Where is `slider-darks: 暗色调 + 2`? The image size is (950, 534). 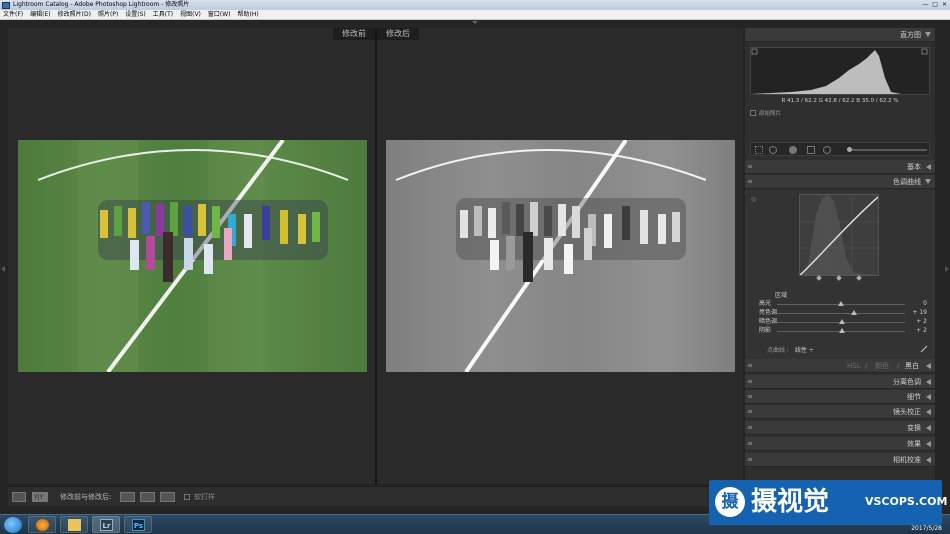
slider-darks: 暗色调 + 2 is located at coordinates (840, 322).